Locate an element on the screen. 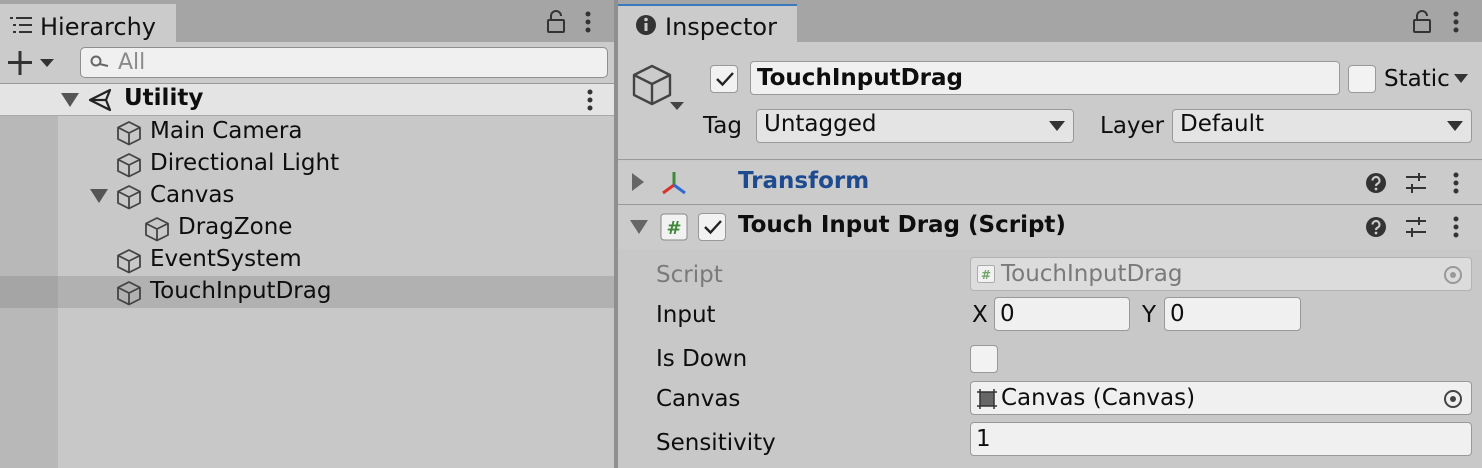  input-x-field: 0 is located at coordinates (1062, 314).